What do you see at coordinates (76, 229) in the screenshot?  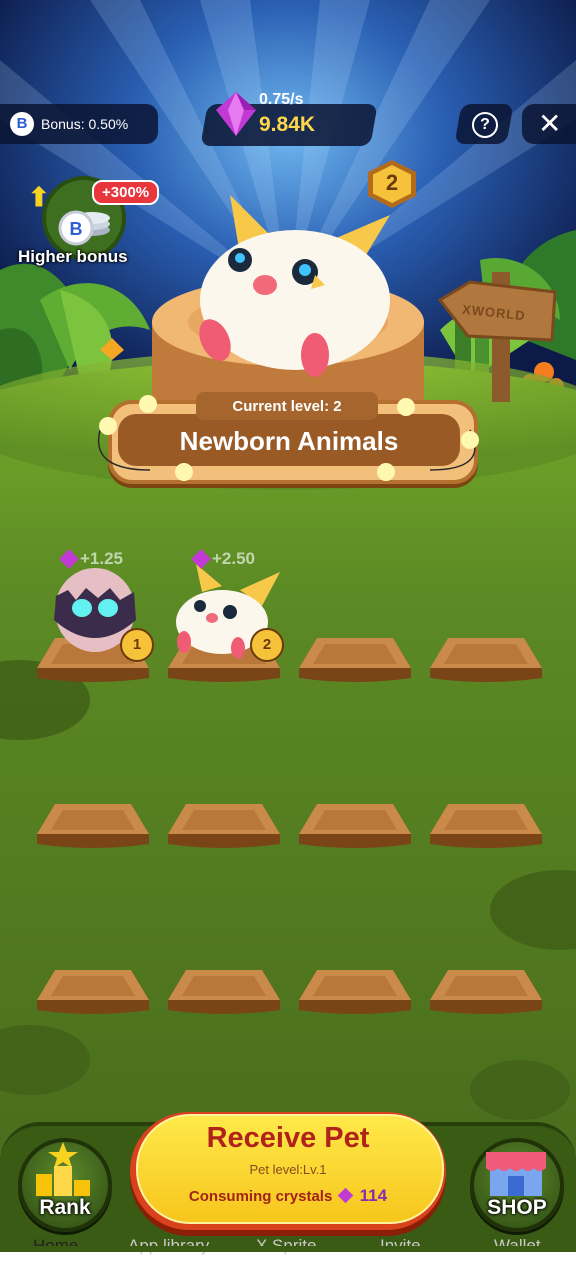 I see `svg-text: B` at bounding box center [76, 229].